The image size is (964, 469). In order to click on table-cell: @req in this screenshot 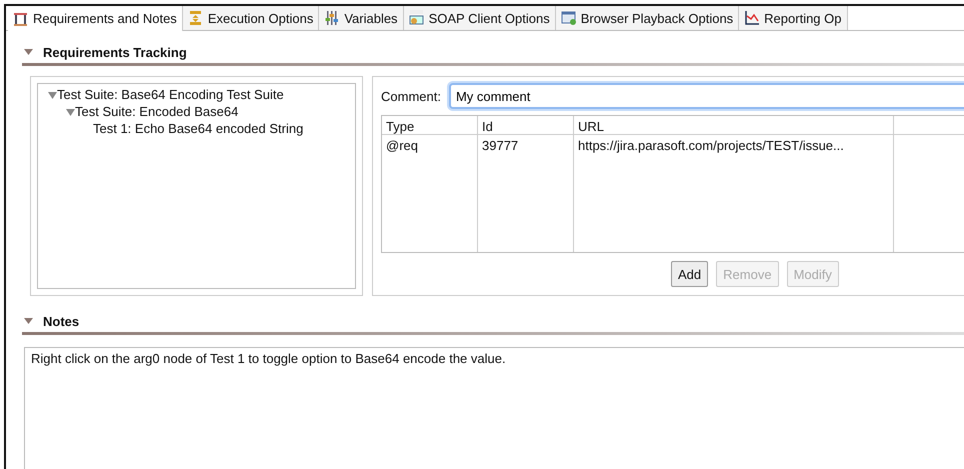, I will do `click(430, 193)`.